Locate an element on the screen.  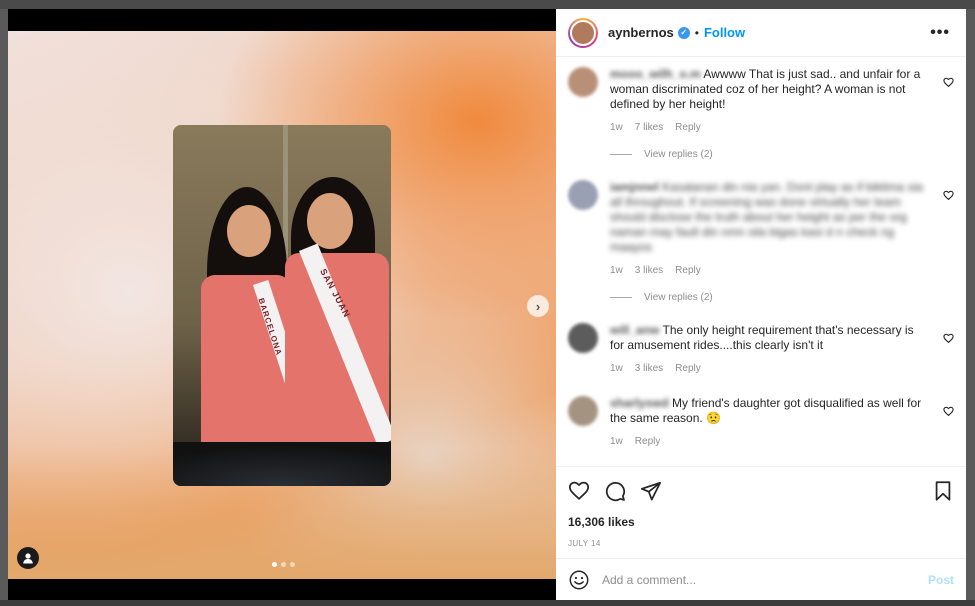
share-icon is located at coordinates (651, 491).